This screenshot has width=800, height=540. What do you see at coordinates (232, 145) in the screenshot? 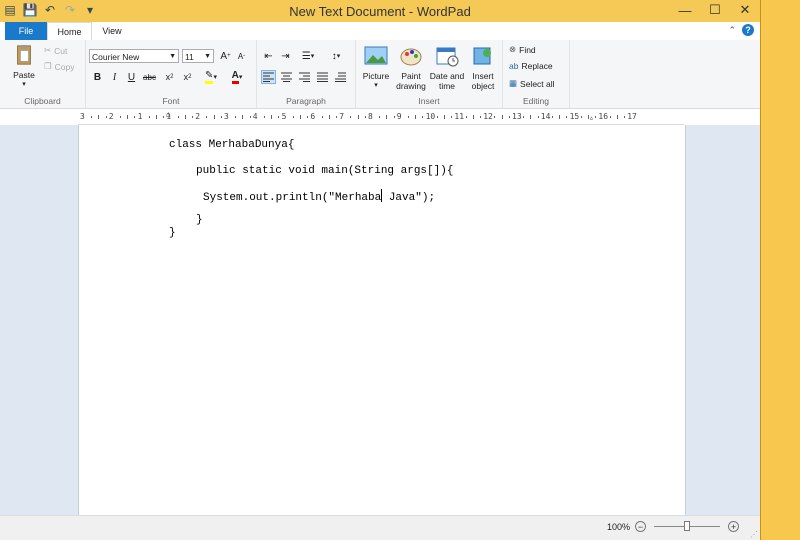
I see `code-line-1: class MerhabaDunya{` at bounding box center [232, 145].